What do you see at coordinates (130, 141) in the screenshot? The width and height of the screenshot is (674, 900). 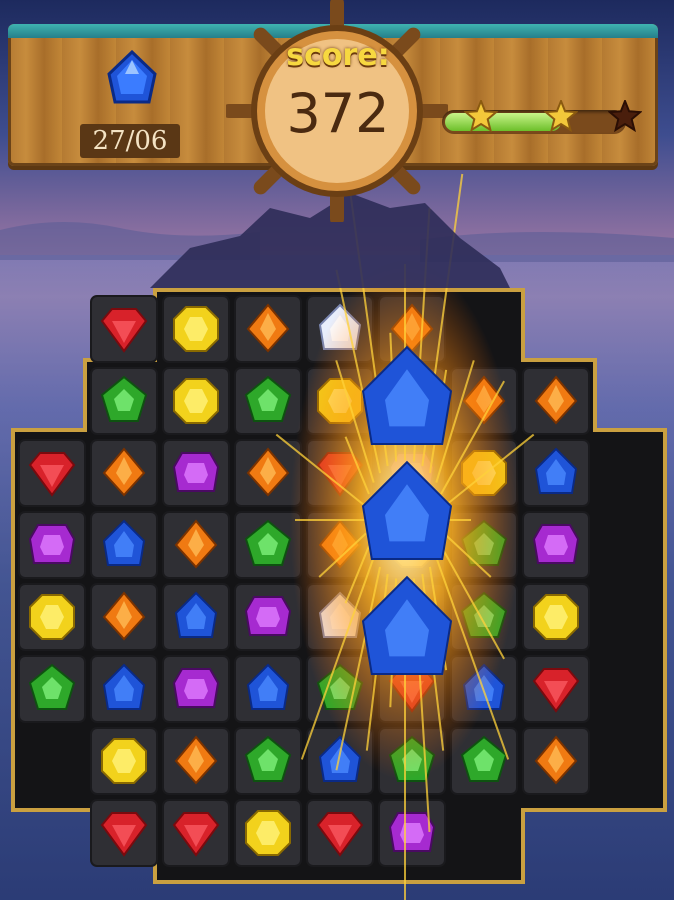 I see `moves-counter: 27/06` at bounding box center [130, 141].